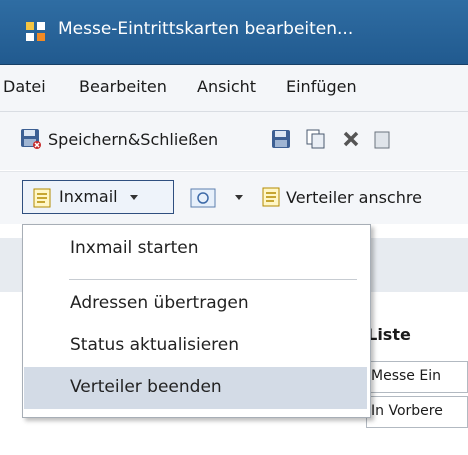 The width and height of the screenshot is (468, 455). I want to click on toolbar: Speichern&Schließen, so click(234, 141).